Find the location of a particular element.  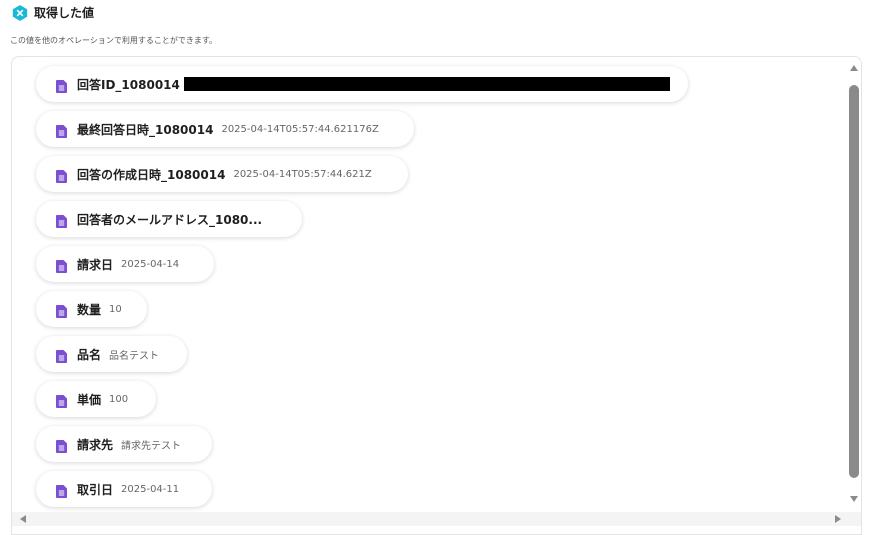

field-value: 請求先テスト is located at coordinates (151, 446).